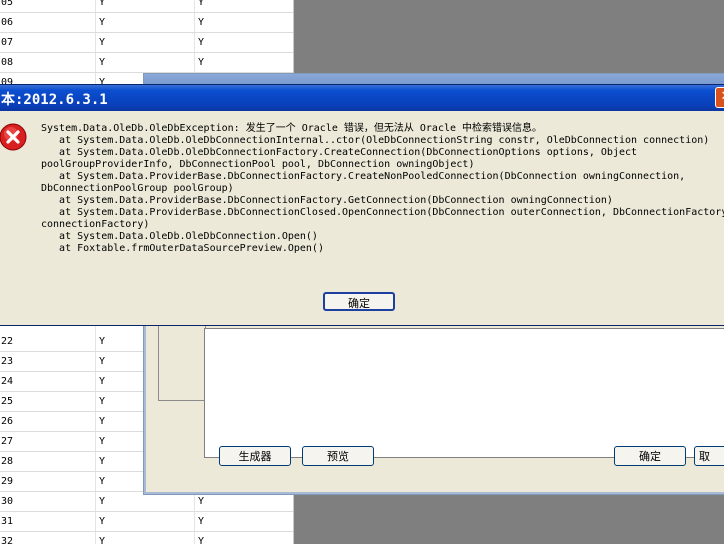 This screenshot has height=544, width=724. Describe the element at coordinates (362, 98) in the screenshot. I see `error-dialog-titlebar: 本:2012.6.3.1 ✕` at that location.